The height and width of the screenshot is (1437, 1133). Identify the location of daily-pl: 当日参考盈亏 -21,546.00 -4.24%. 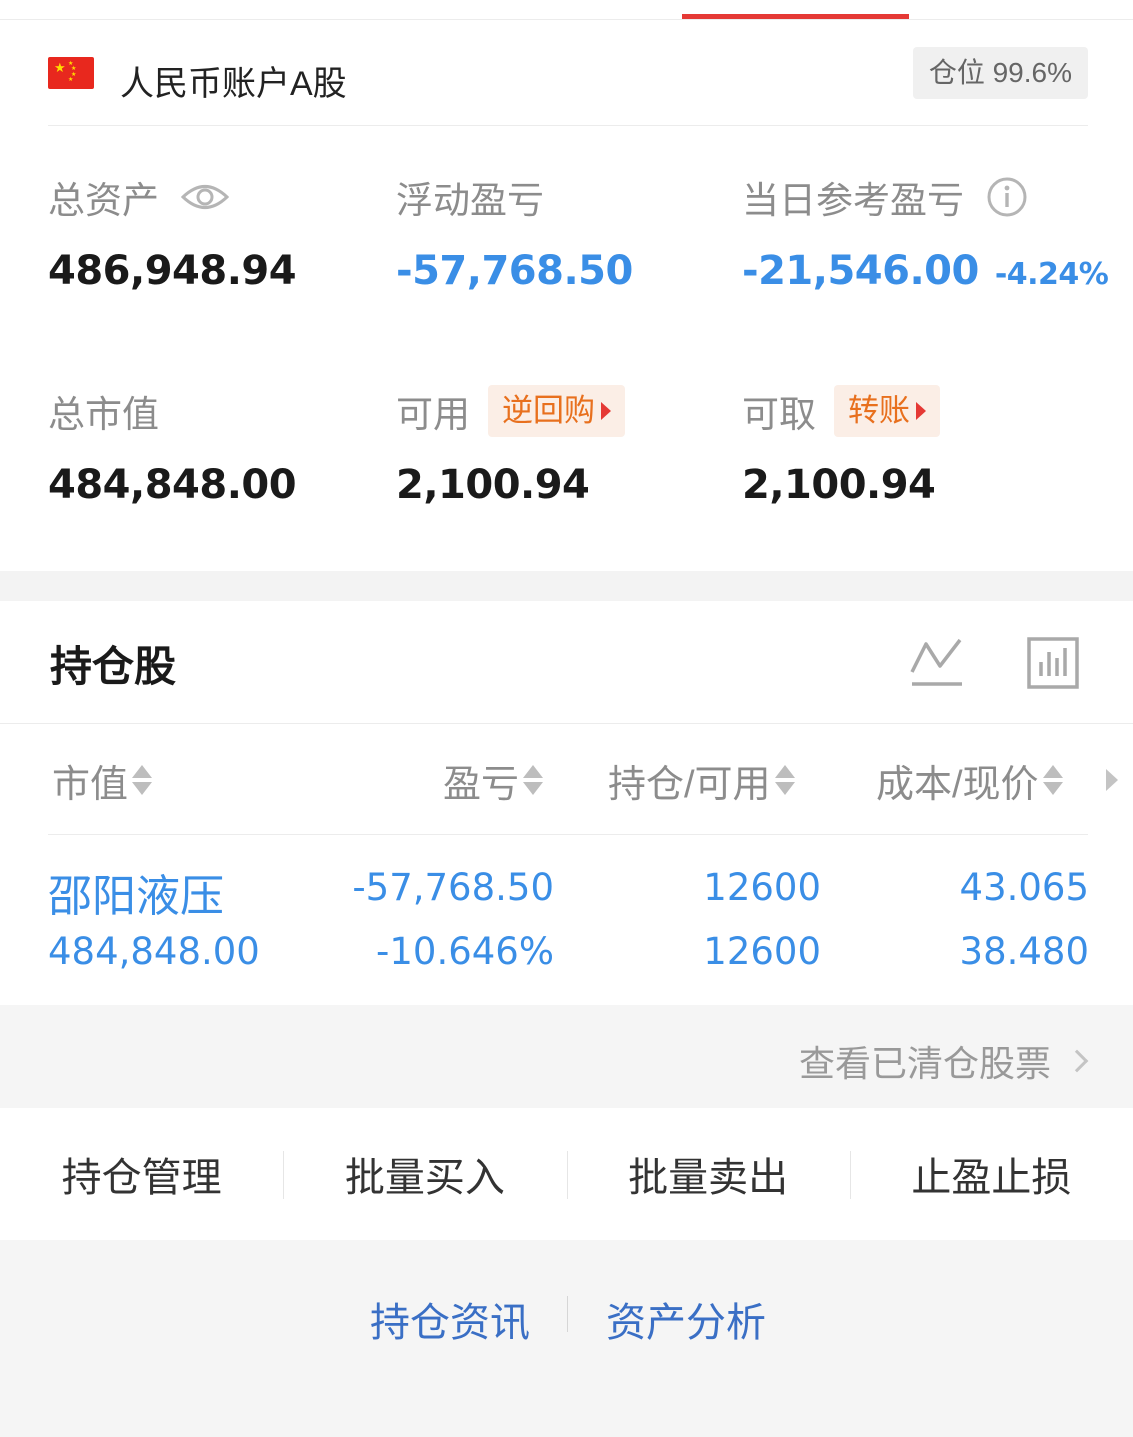
(925, 233).